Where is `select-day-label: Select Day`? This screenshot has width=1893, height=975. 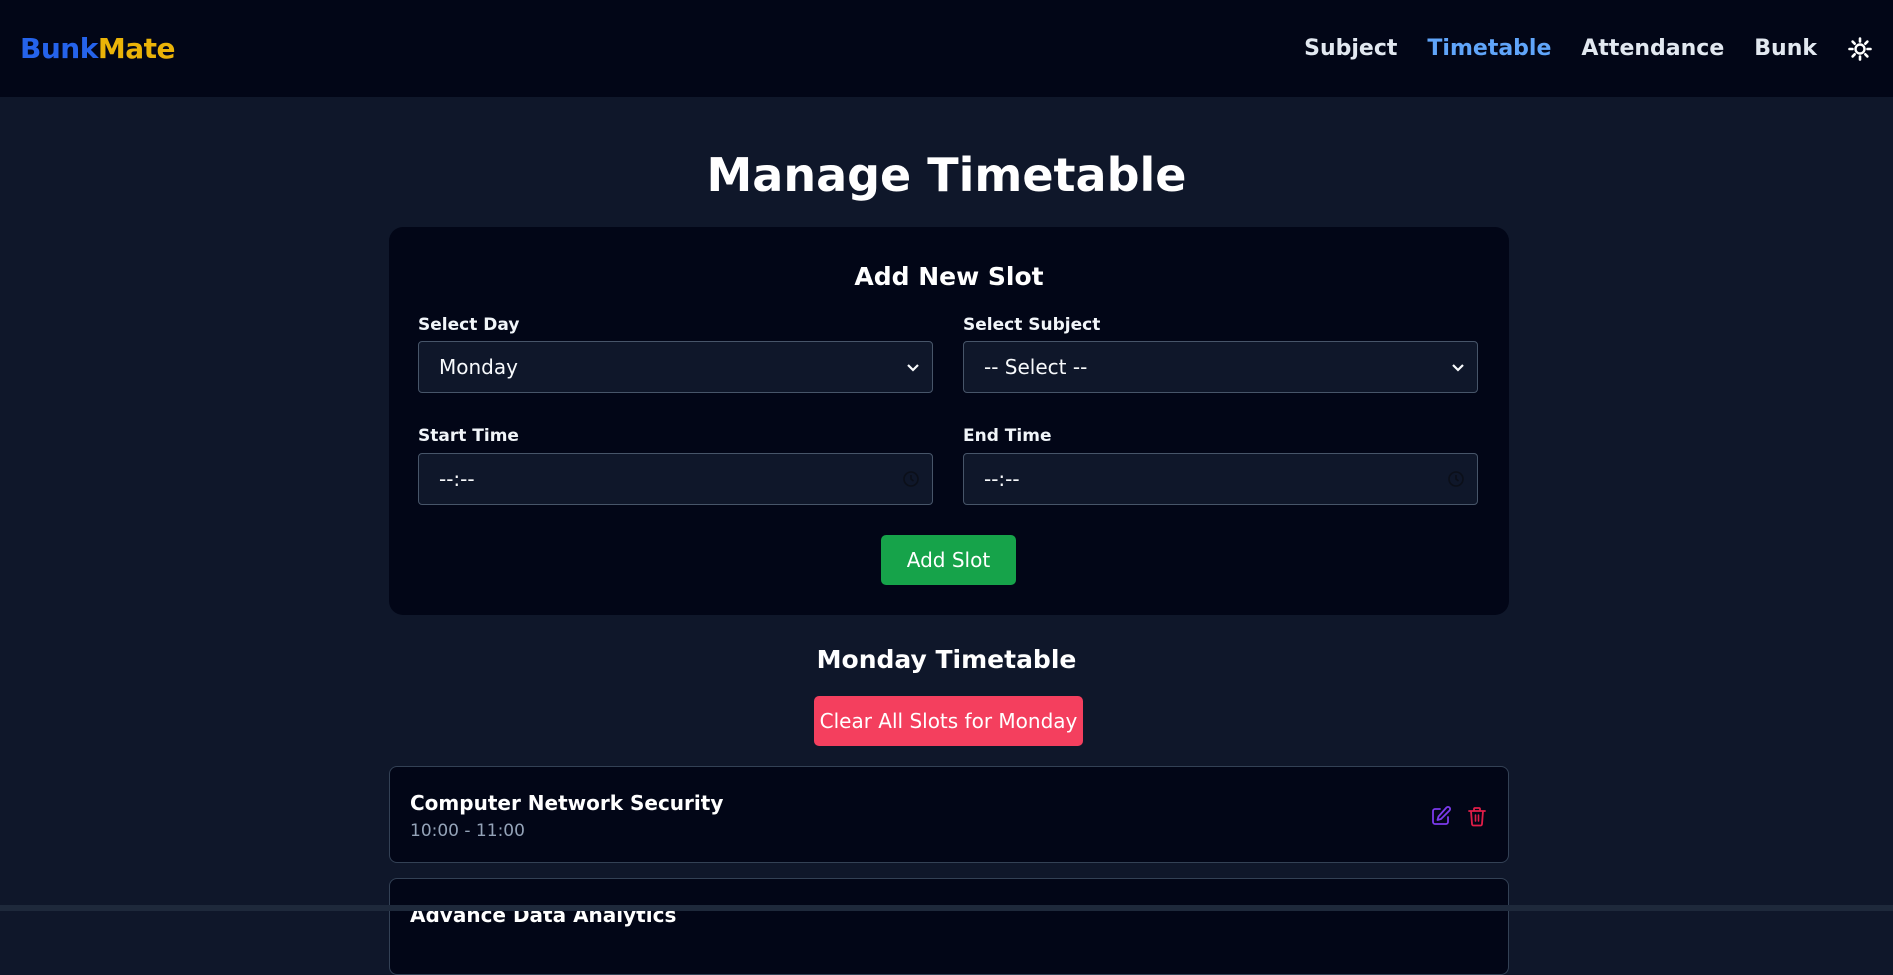 select-day-label: Select Day is located at coordinates (469, 325).